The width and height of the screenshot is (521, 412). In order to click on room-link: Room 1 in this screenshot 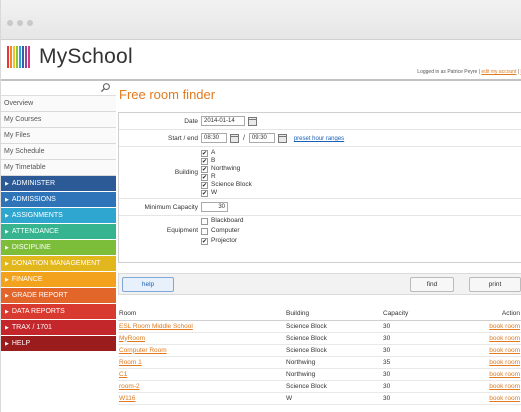, I will do `click(130, 362)`.